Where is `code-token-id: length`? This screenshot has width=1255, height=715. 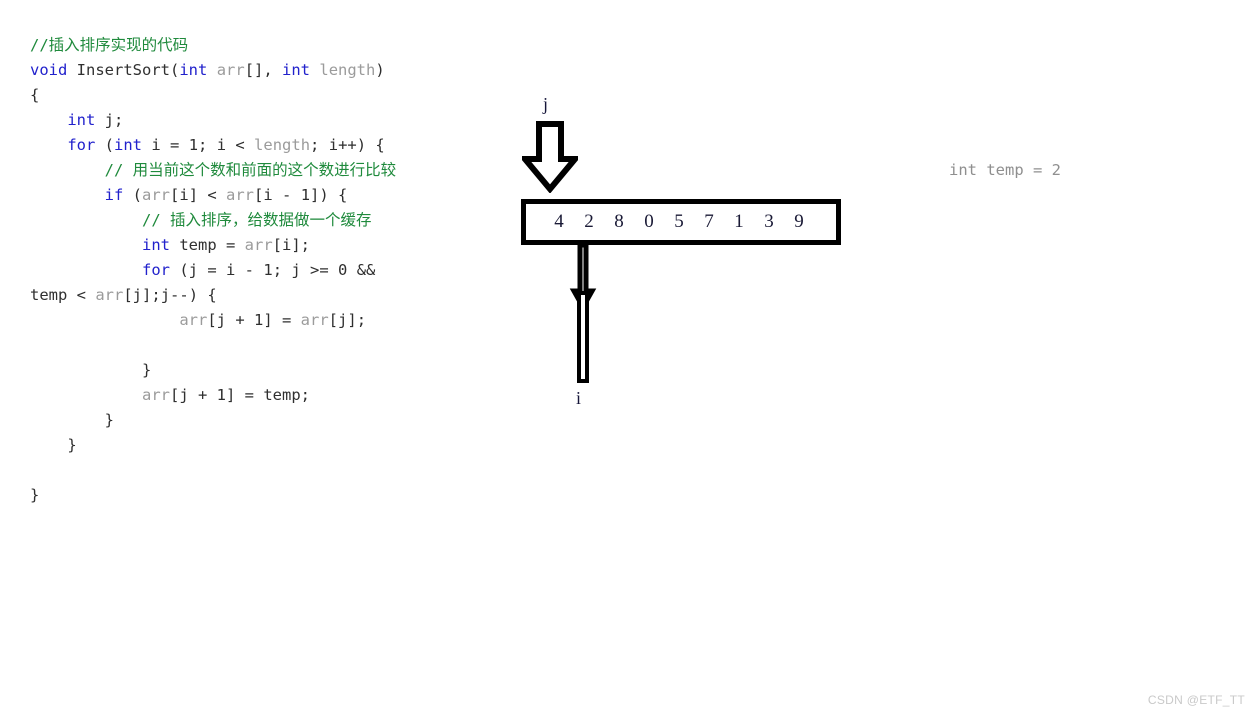
code-token-id: length is located at coordinates (347, 70).